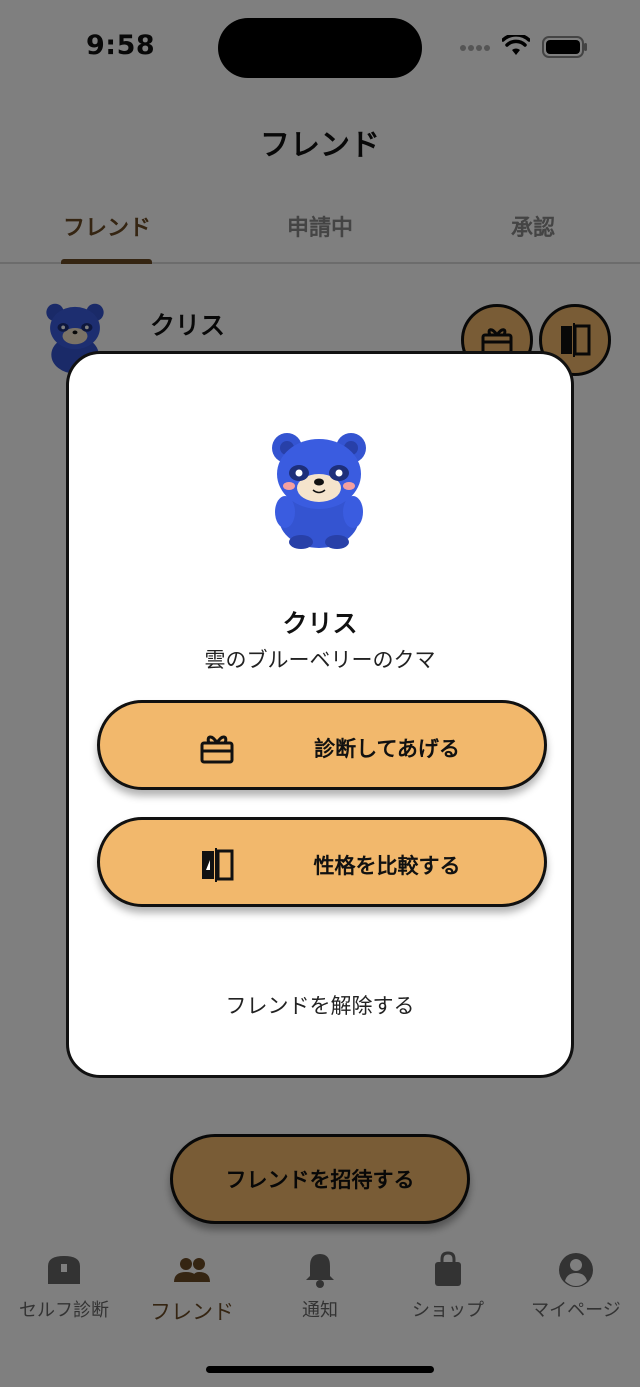  I want to click on diagnose-button-label: 診断してあげる, so click(387, 749).